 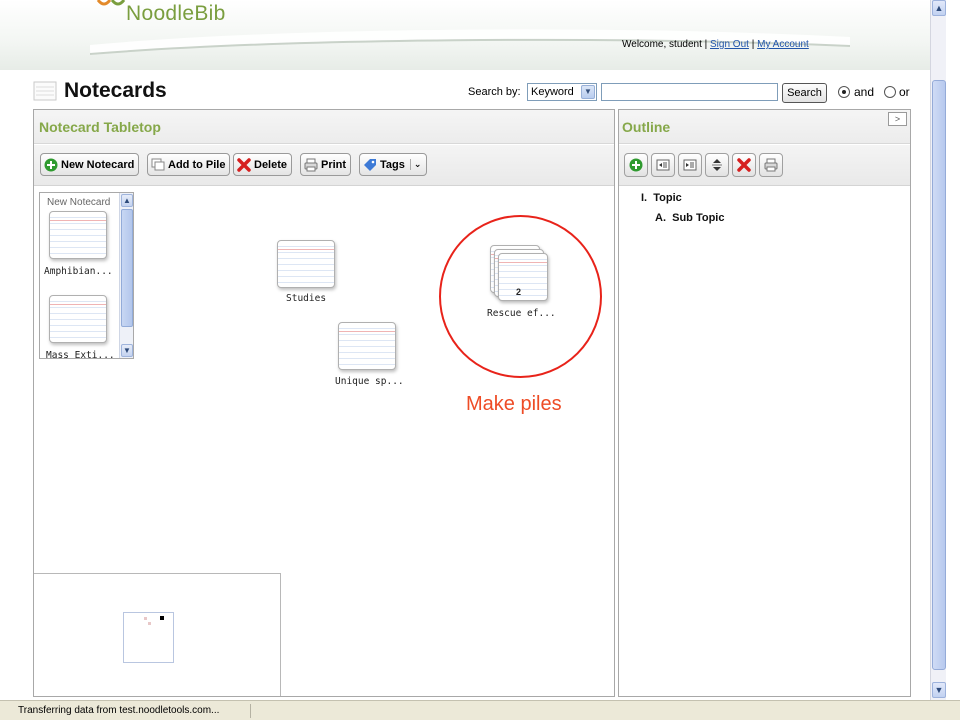 I want to click on print-outline-button, so click(x=771, y=165).